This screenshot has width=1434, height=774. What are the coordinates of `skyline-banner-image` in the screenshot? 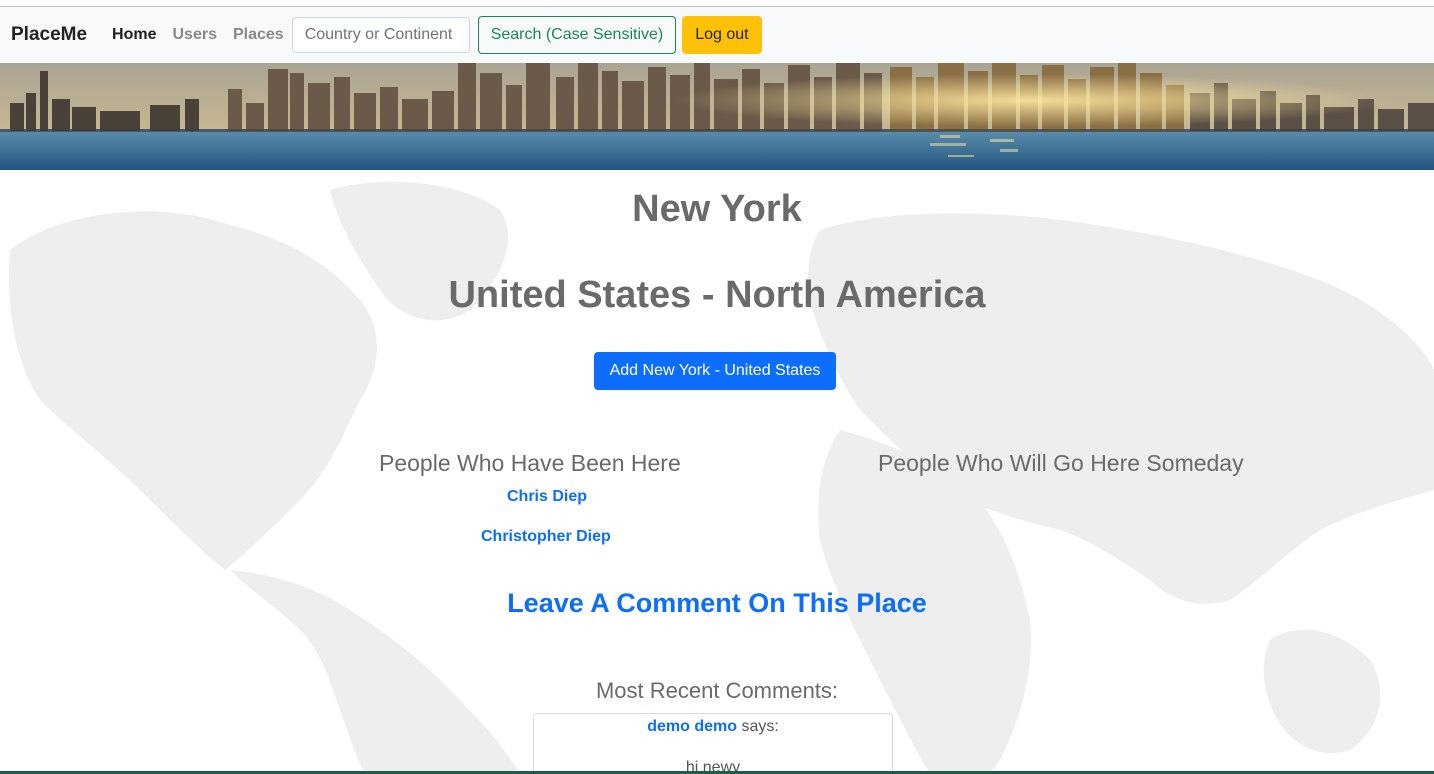 It's located at (717, 116).